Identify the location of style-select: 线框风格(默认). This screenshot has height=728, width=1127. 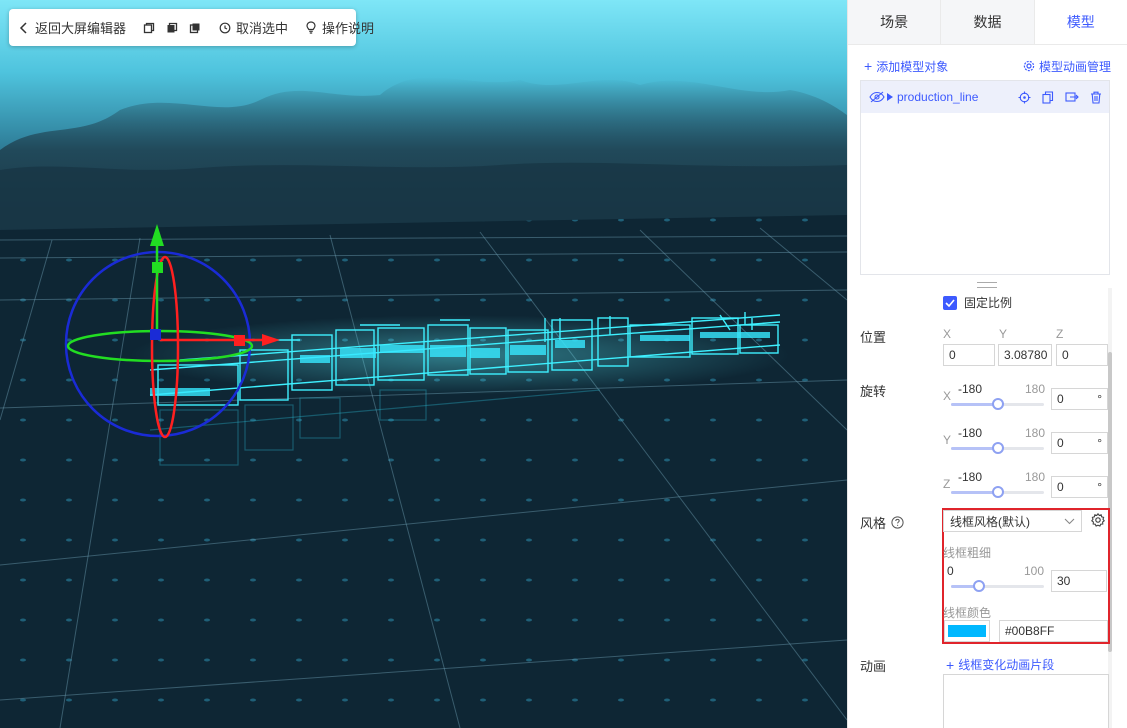
(1012, 521).